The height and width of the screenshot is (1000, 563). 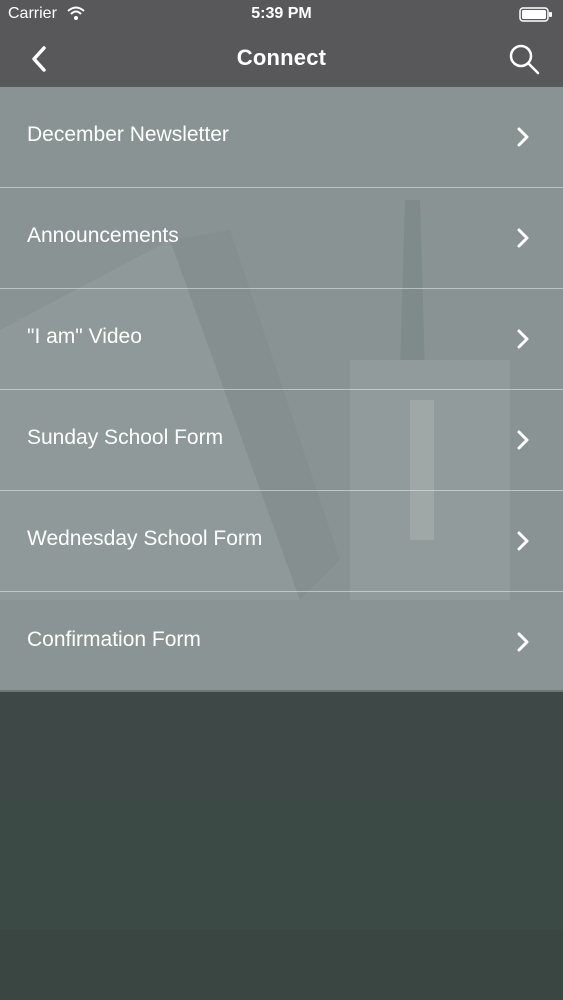 What do you see at coordinates (281, 238) in the screenshot?
I see `menu-item-announcements: Announcements` at bounding box center [281, 238].